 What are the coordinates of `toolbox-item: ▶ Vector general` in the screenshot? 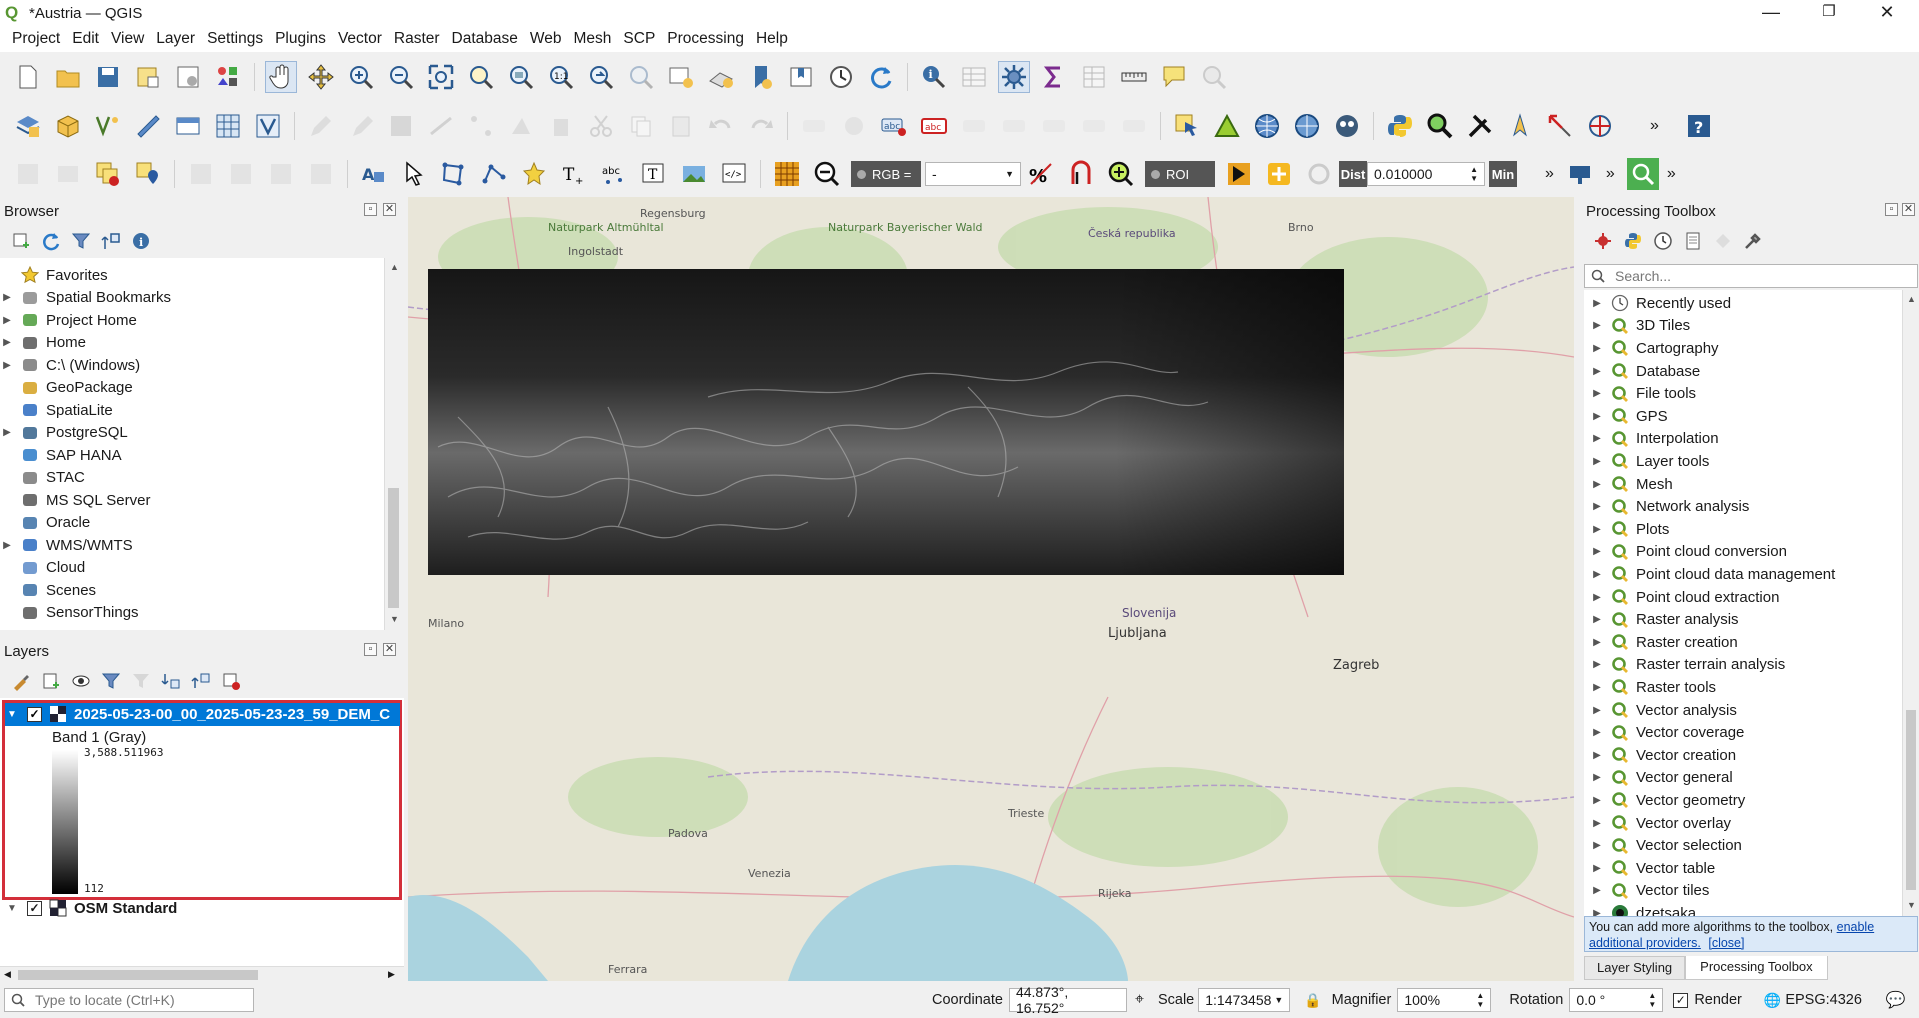 It's located at (1658, 778).